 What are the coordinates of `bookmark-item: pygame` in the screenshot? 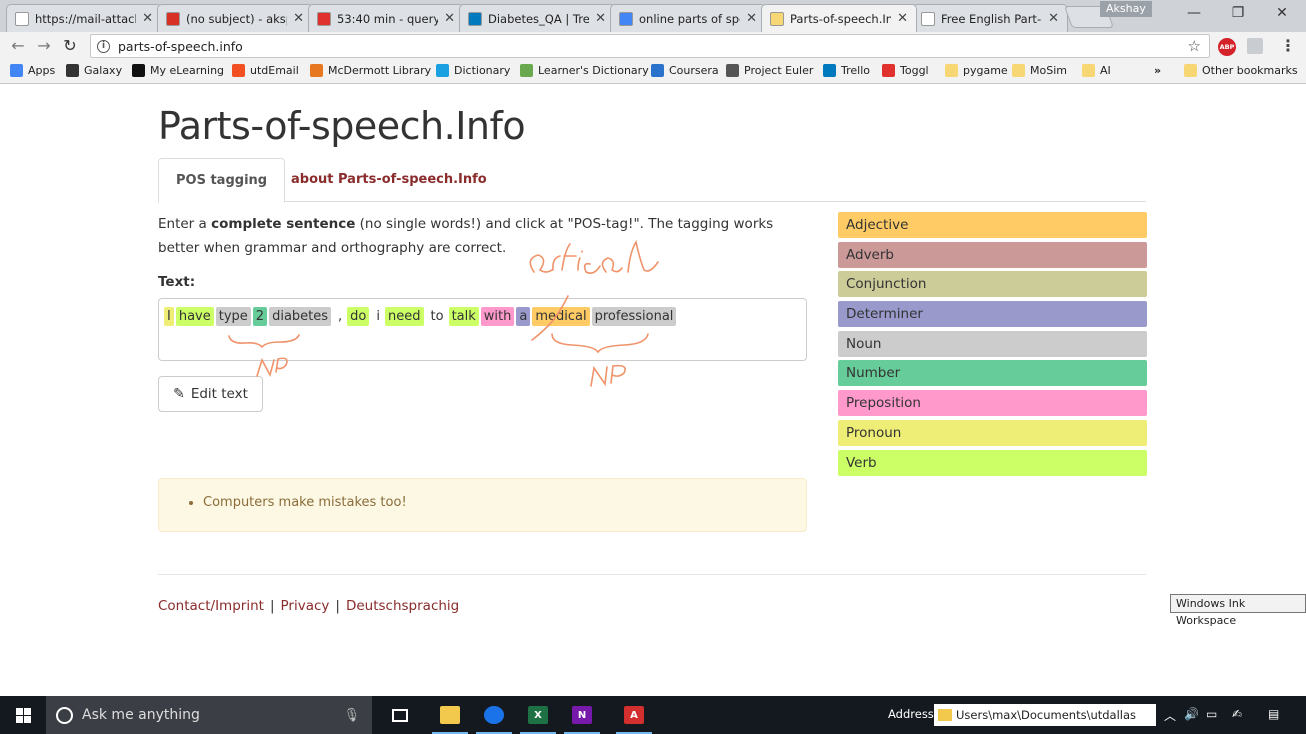 It's located at (976, 70).